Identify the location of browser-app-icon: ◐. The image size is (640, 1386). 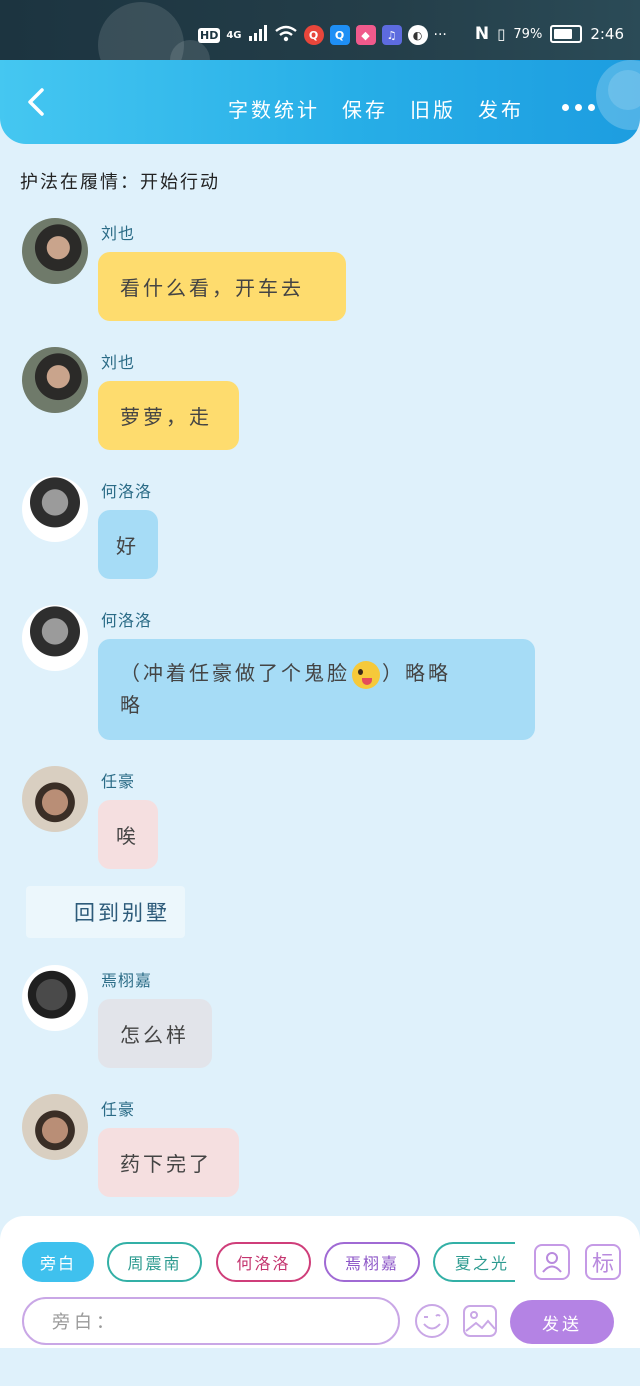
(417, 35).